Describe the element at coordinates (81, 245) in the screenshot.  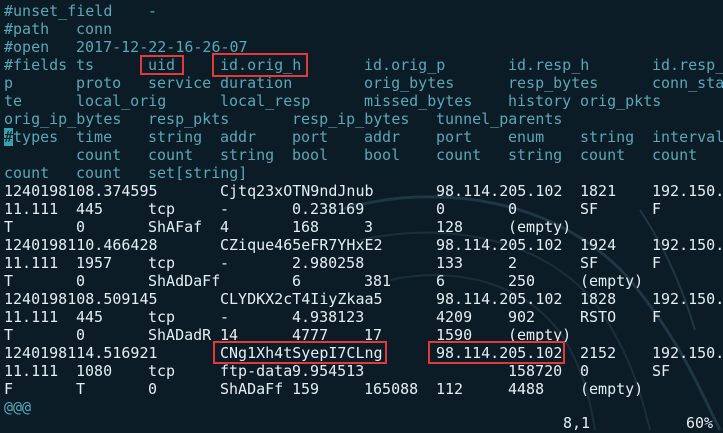
I see `terminal-cell: 1240198110.466428` at that location.